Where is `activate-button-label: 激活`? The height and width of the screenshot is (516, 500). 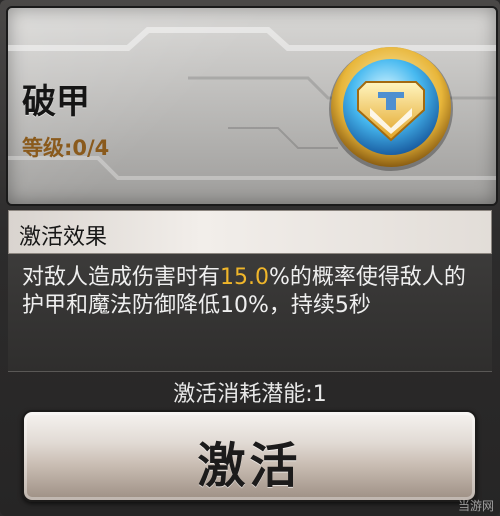 activate-button-label: 激活 is located at coordinates (249, 466).